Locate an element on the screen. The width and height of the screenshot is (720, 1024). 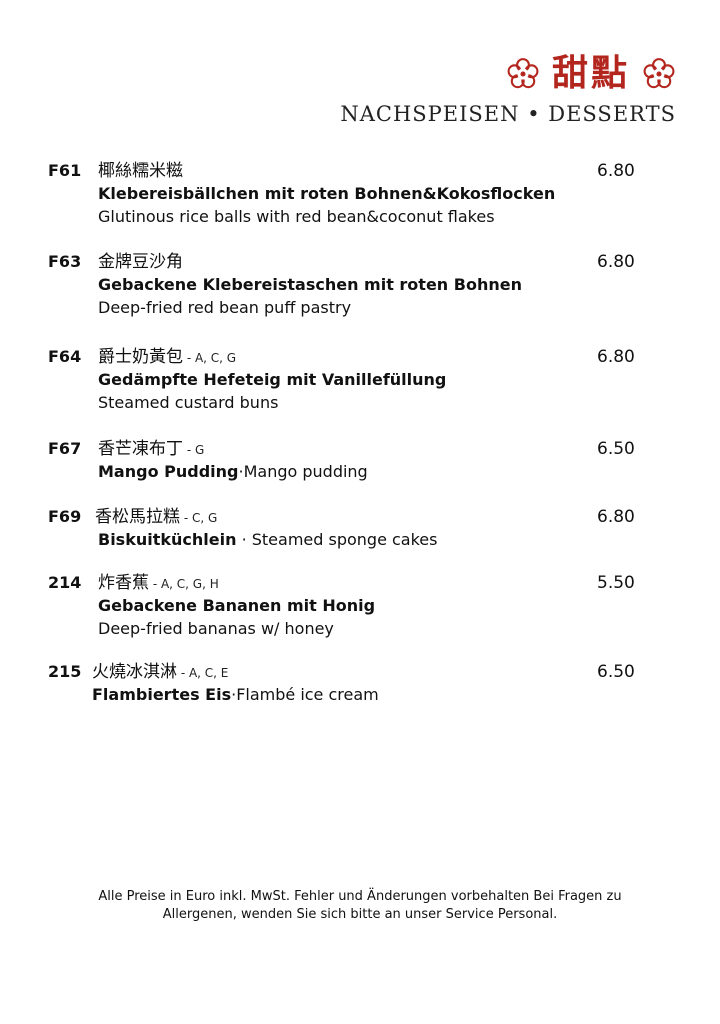
item-code: 215 is located at coordinates (65, 671).